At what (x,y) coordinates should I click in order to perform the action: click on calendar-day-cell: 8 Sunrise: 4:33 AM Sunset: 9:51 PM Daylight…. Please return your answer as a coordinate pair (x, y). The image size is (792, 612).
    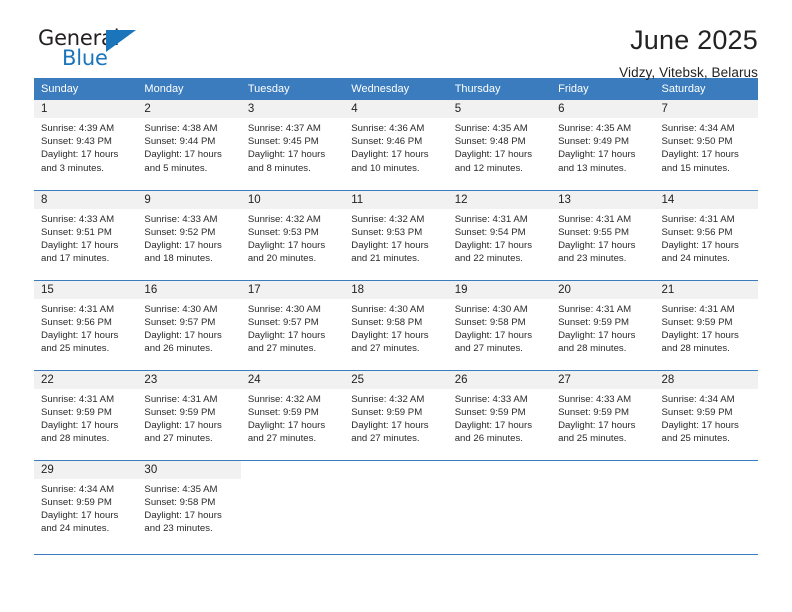
    Looking at the image, I should click on (86, 235).